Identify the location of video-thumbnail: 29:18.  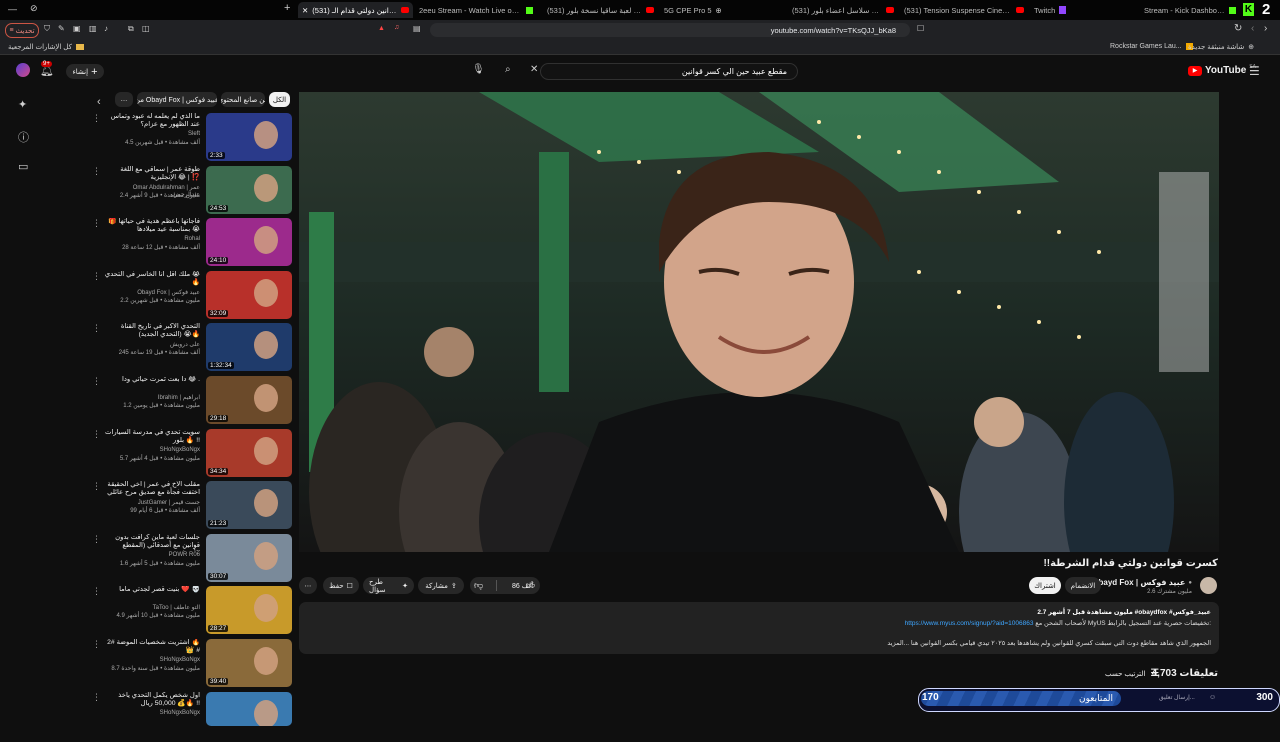
(249, 400).